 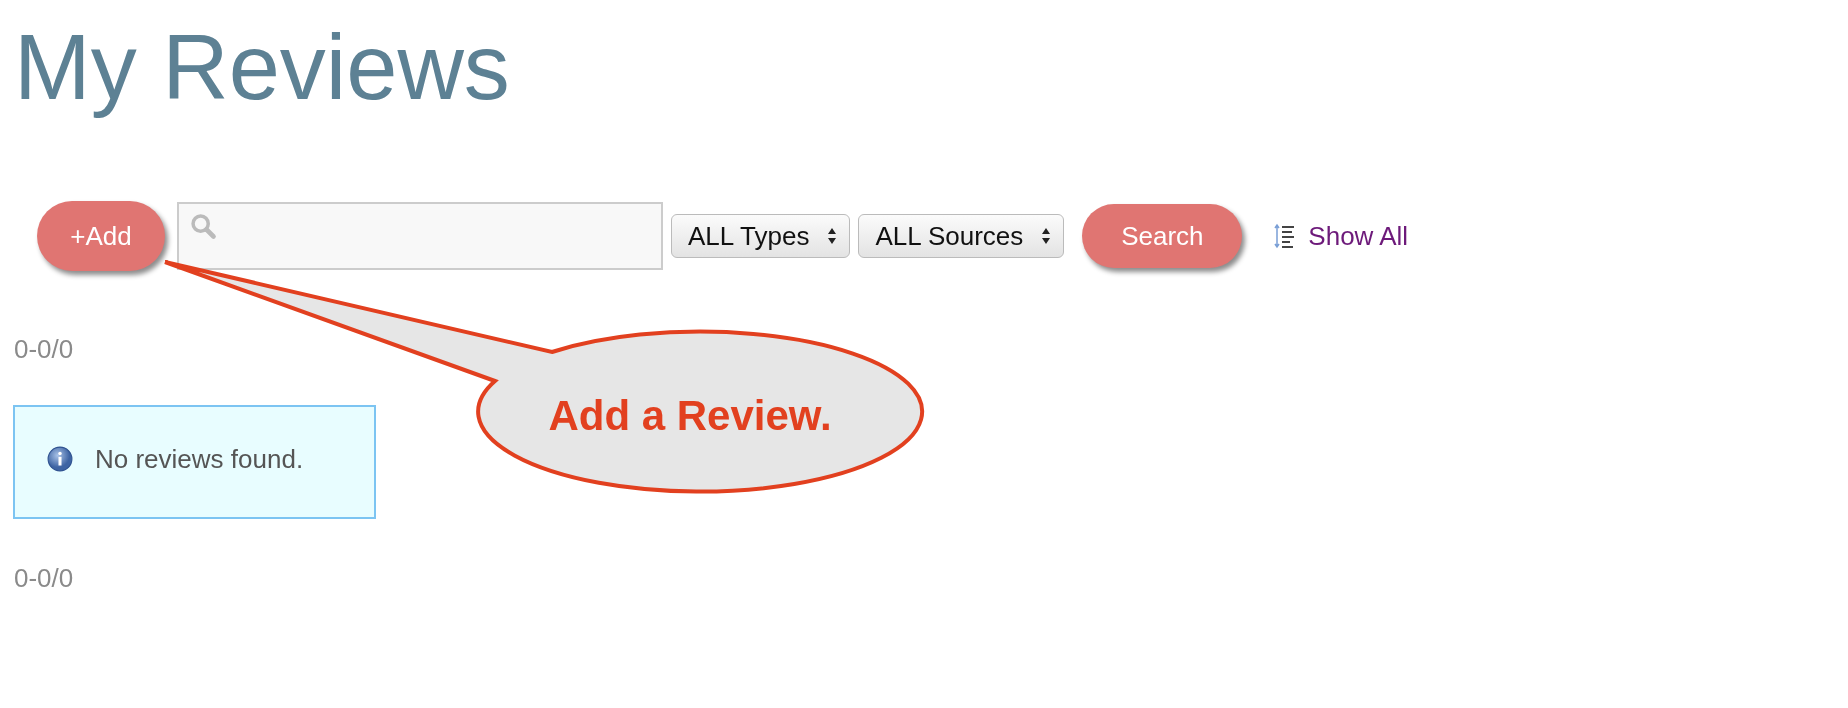 What do you see at coordinates (761, 236) in the screenshot?
I see `type-dropdown: ALL Types` at bounding box center [761, 236].